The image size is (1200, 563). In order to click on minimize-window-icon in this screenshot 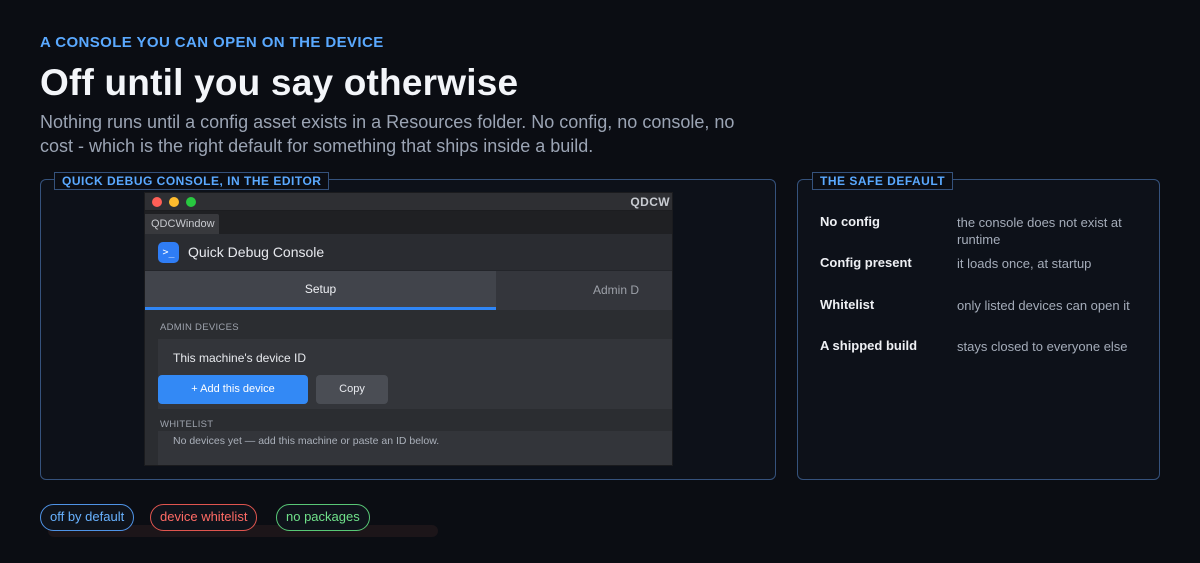, I will do `click(174, 202)`.